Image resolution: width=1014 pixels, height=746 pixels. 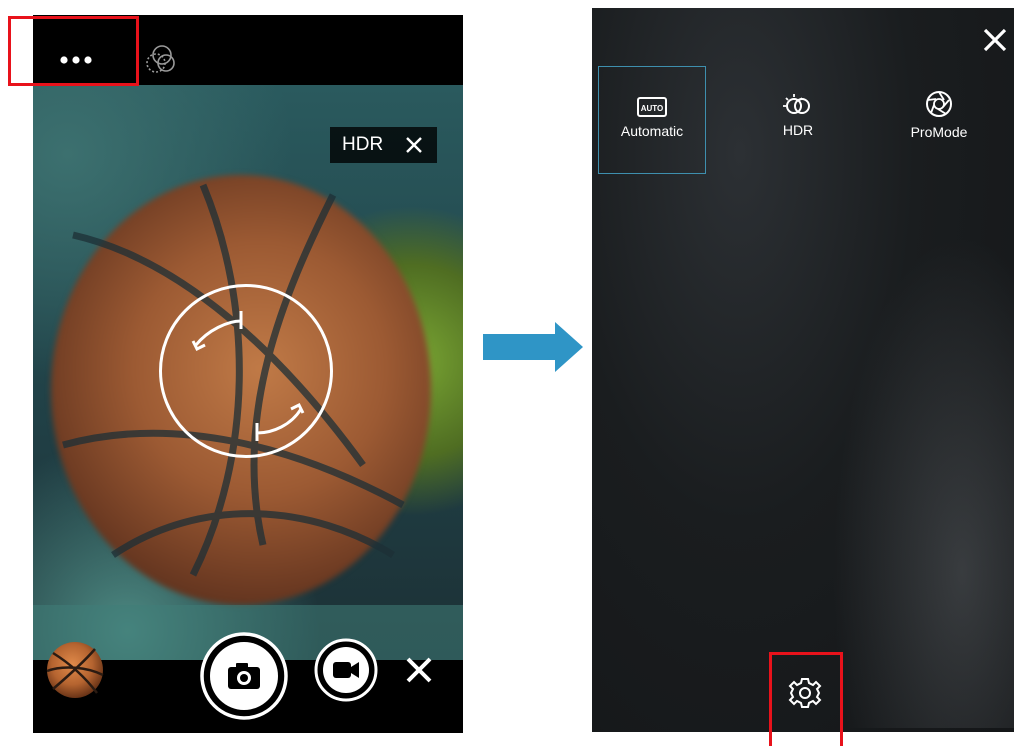 What do you see at coordinates (995, 40) in the screenshot?
I see `close-menu-icon` at bounding box center [995, 40].